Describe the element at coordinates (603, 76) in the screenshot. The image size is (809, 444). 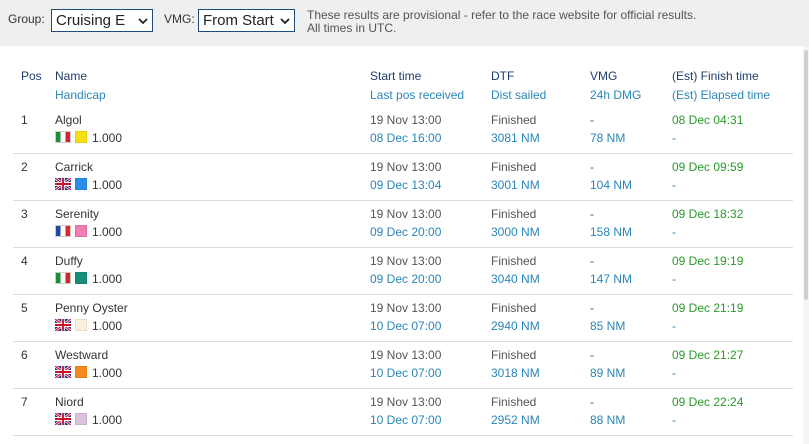
I see `col-vmg: VMG` at that location.